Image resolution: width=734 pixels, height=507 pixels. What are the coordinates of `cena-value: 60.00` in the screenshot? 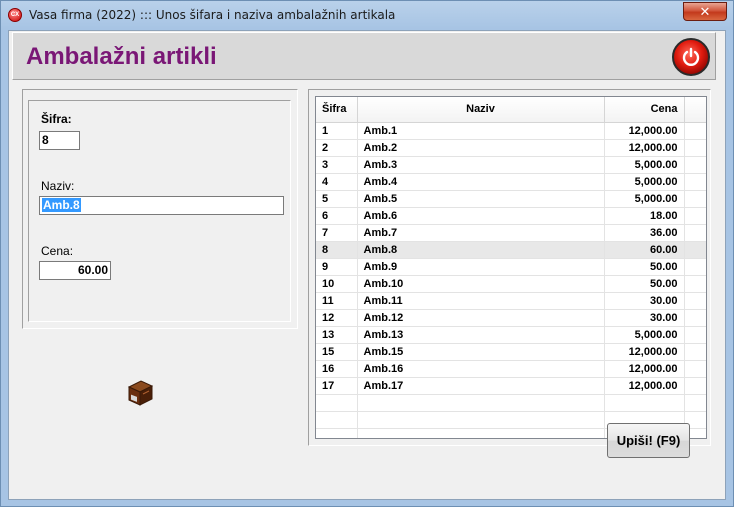 It's located at (92, 270).